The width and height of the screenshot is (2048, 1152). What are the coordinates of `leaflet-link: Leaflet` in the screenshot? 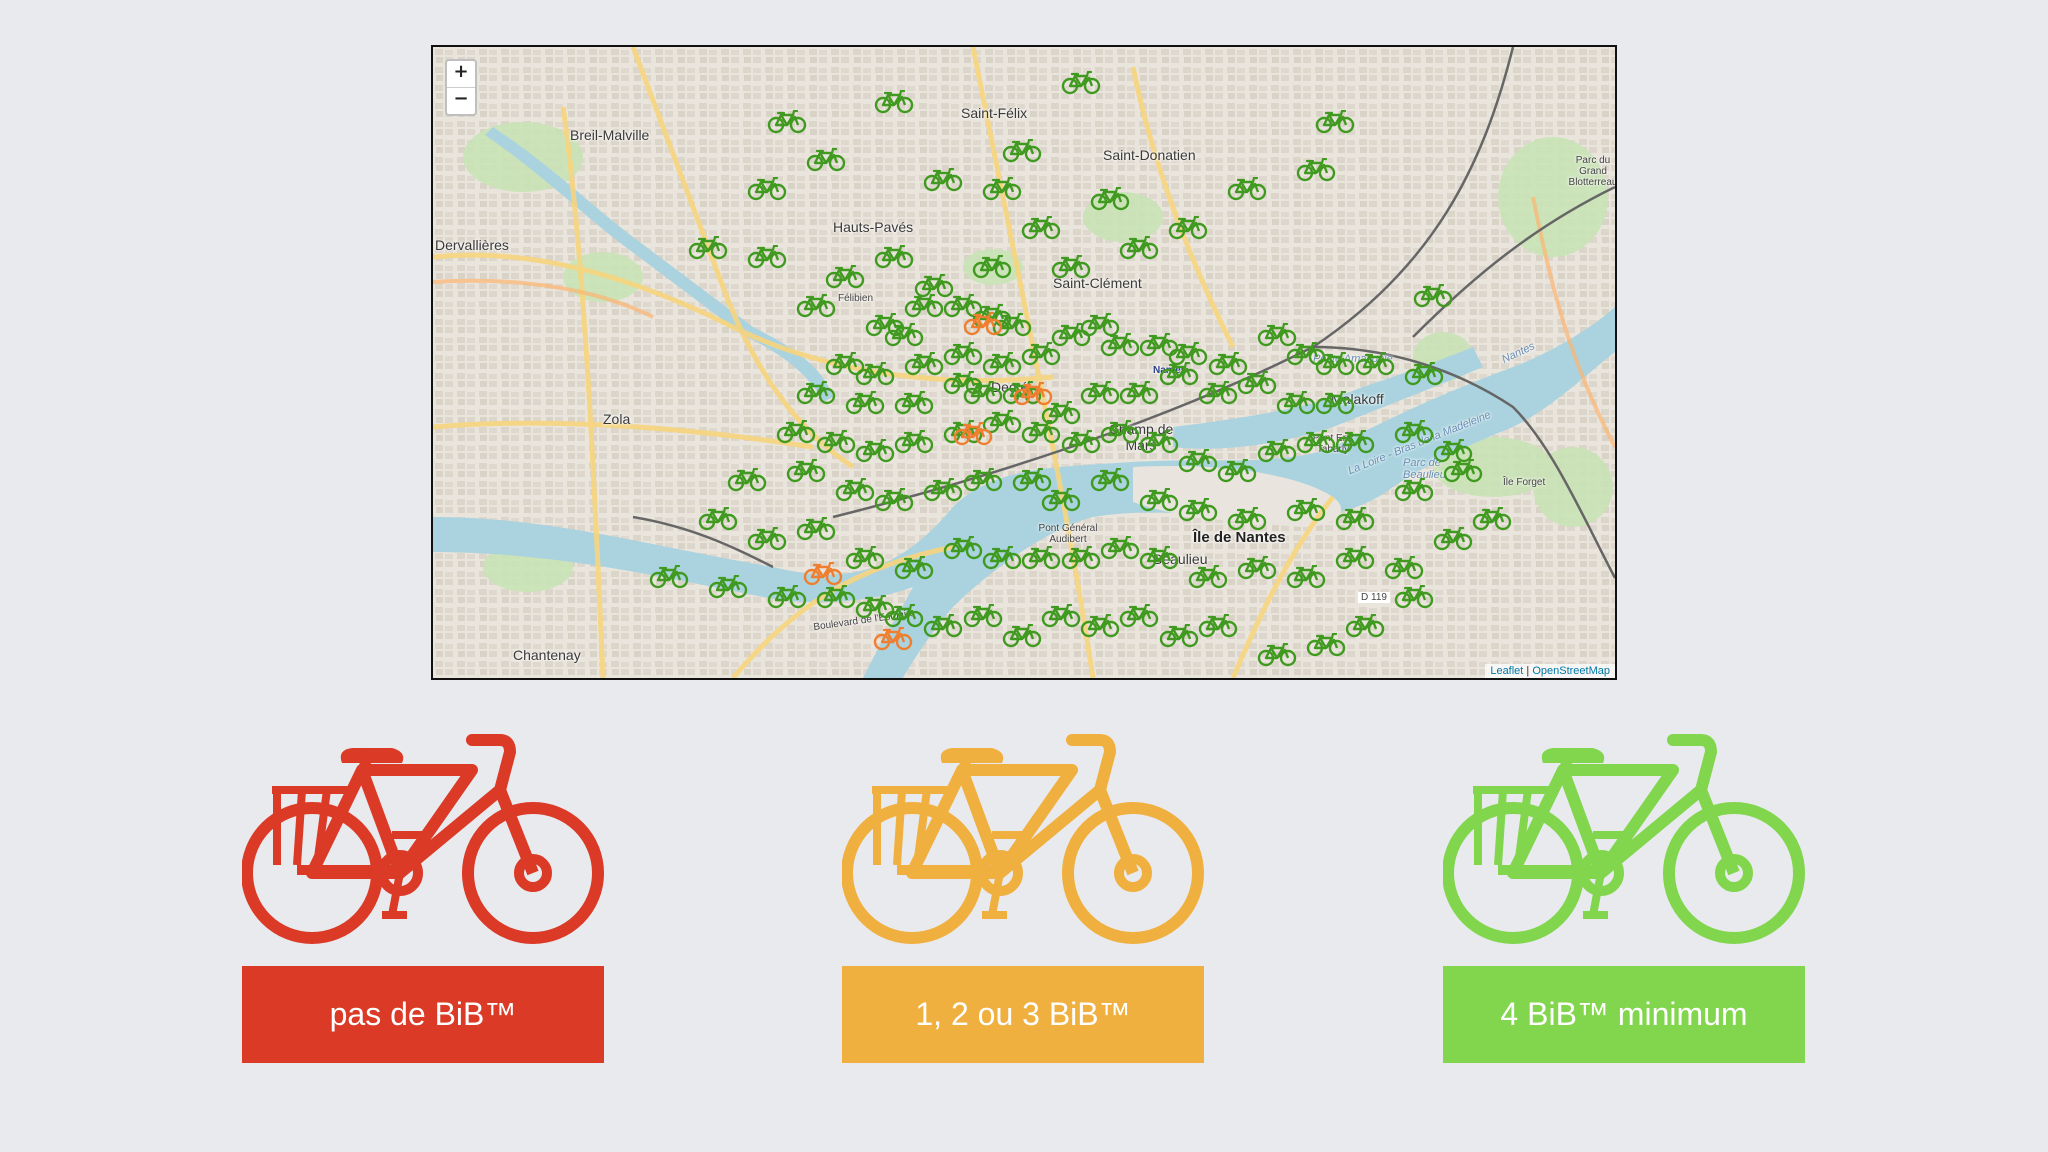 It's located at (1506, 671).